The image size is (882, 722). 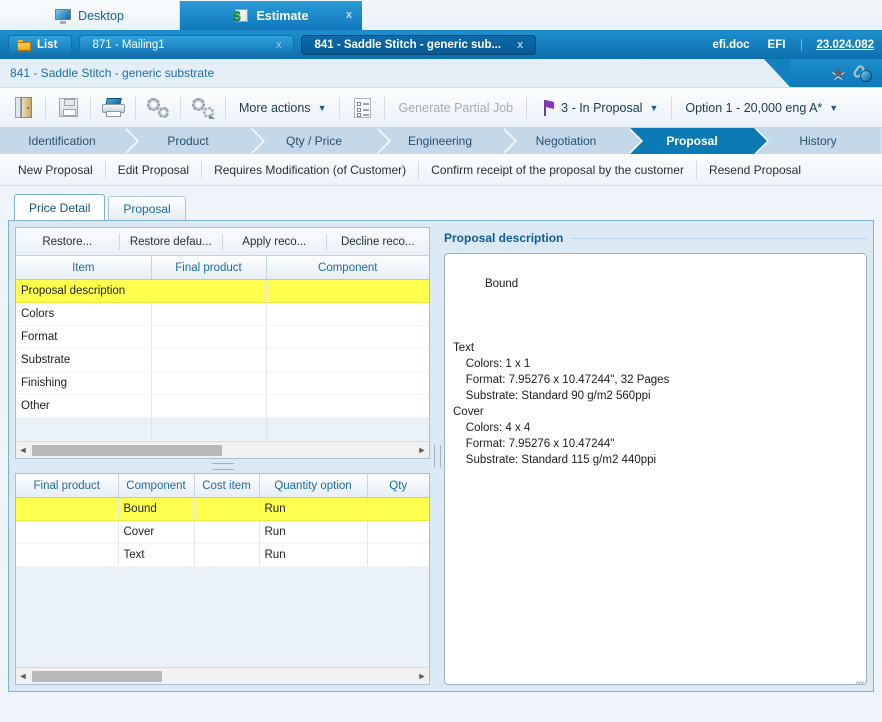 I want to click on cell-item: Other, so click(x=84, y=406).